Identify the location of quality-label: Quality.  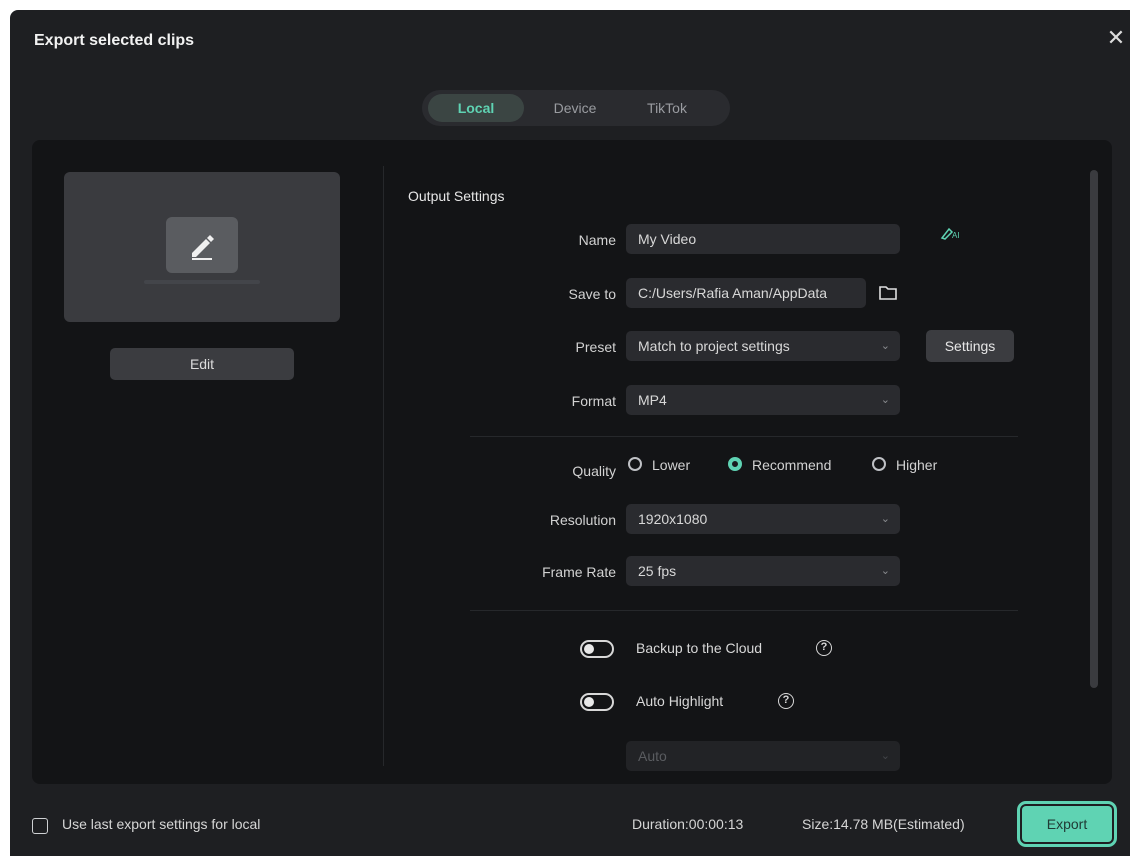
(594, 471).